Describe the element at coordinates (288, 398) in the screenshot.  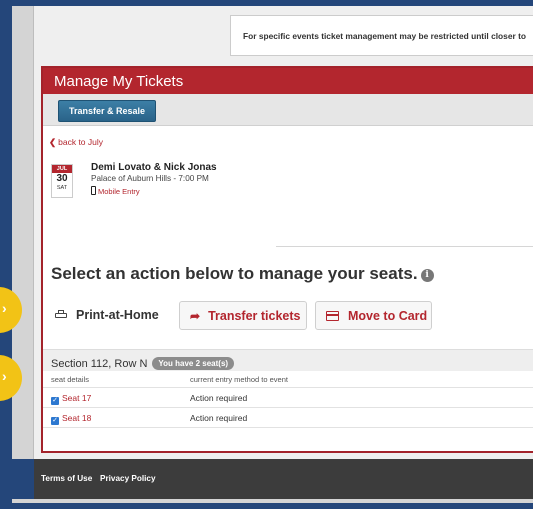
I see `table-row: ✓ Seat 17 Action required` at that location.